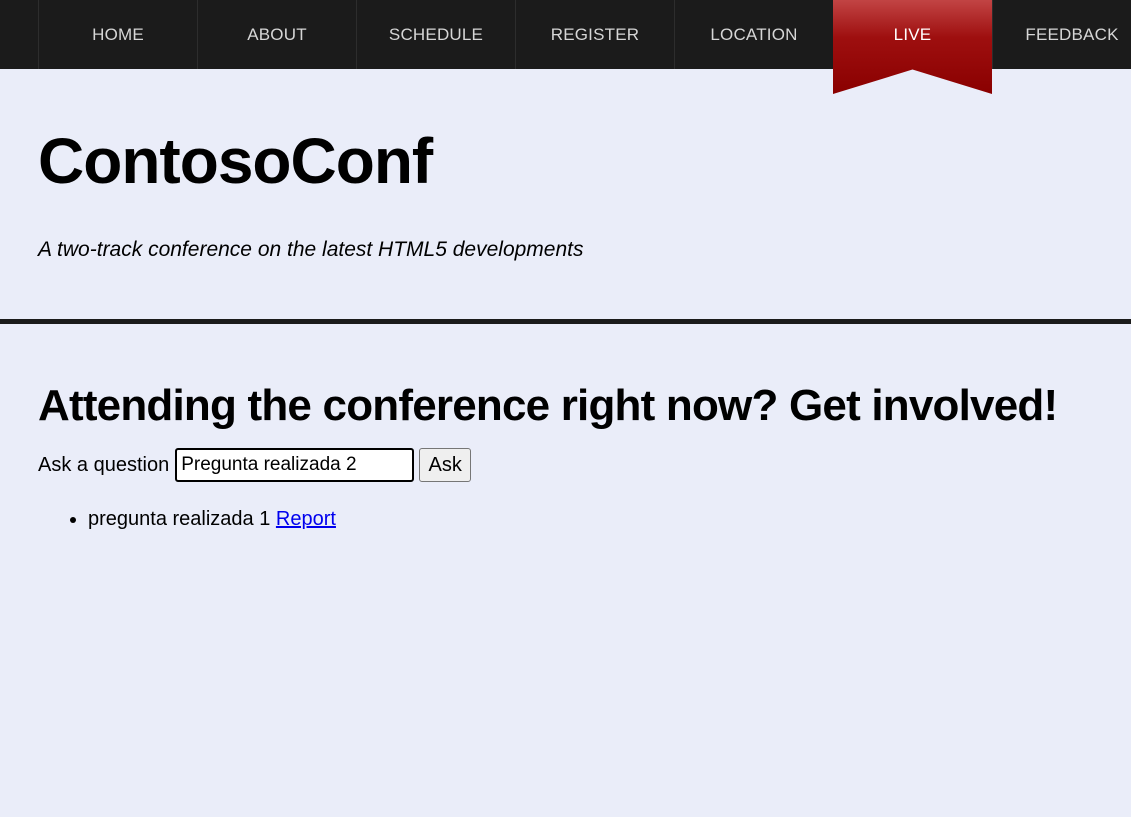 Image resolution: width=1131 pixels, height=817 pixels. I want to click on nav-item-label: LIVE, so click(912, 34).